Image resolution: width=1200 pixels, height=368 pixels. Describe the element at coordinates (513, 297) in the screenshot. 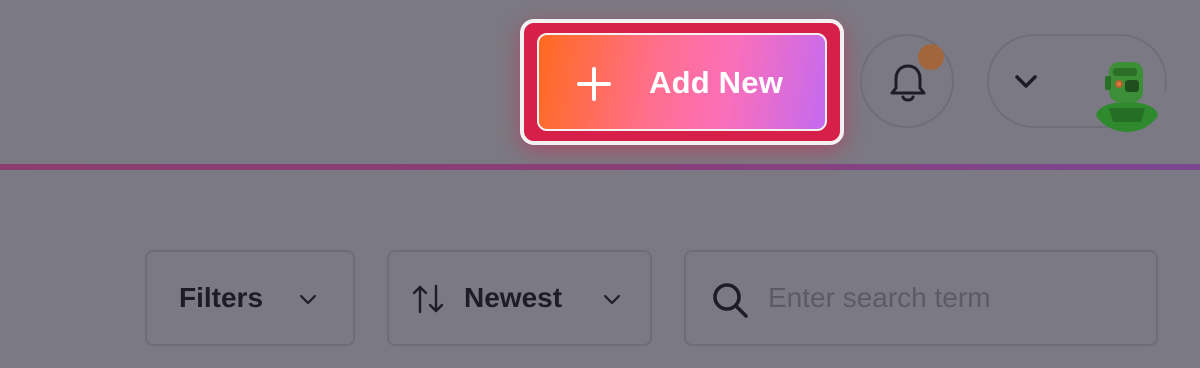

I see `sort-label: Newest` at that location.